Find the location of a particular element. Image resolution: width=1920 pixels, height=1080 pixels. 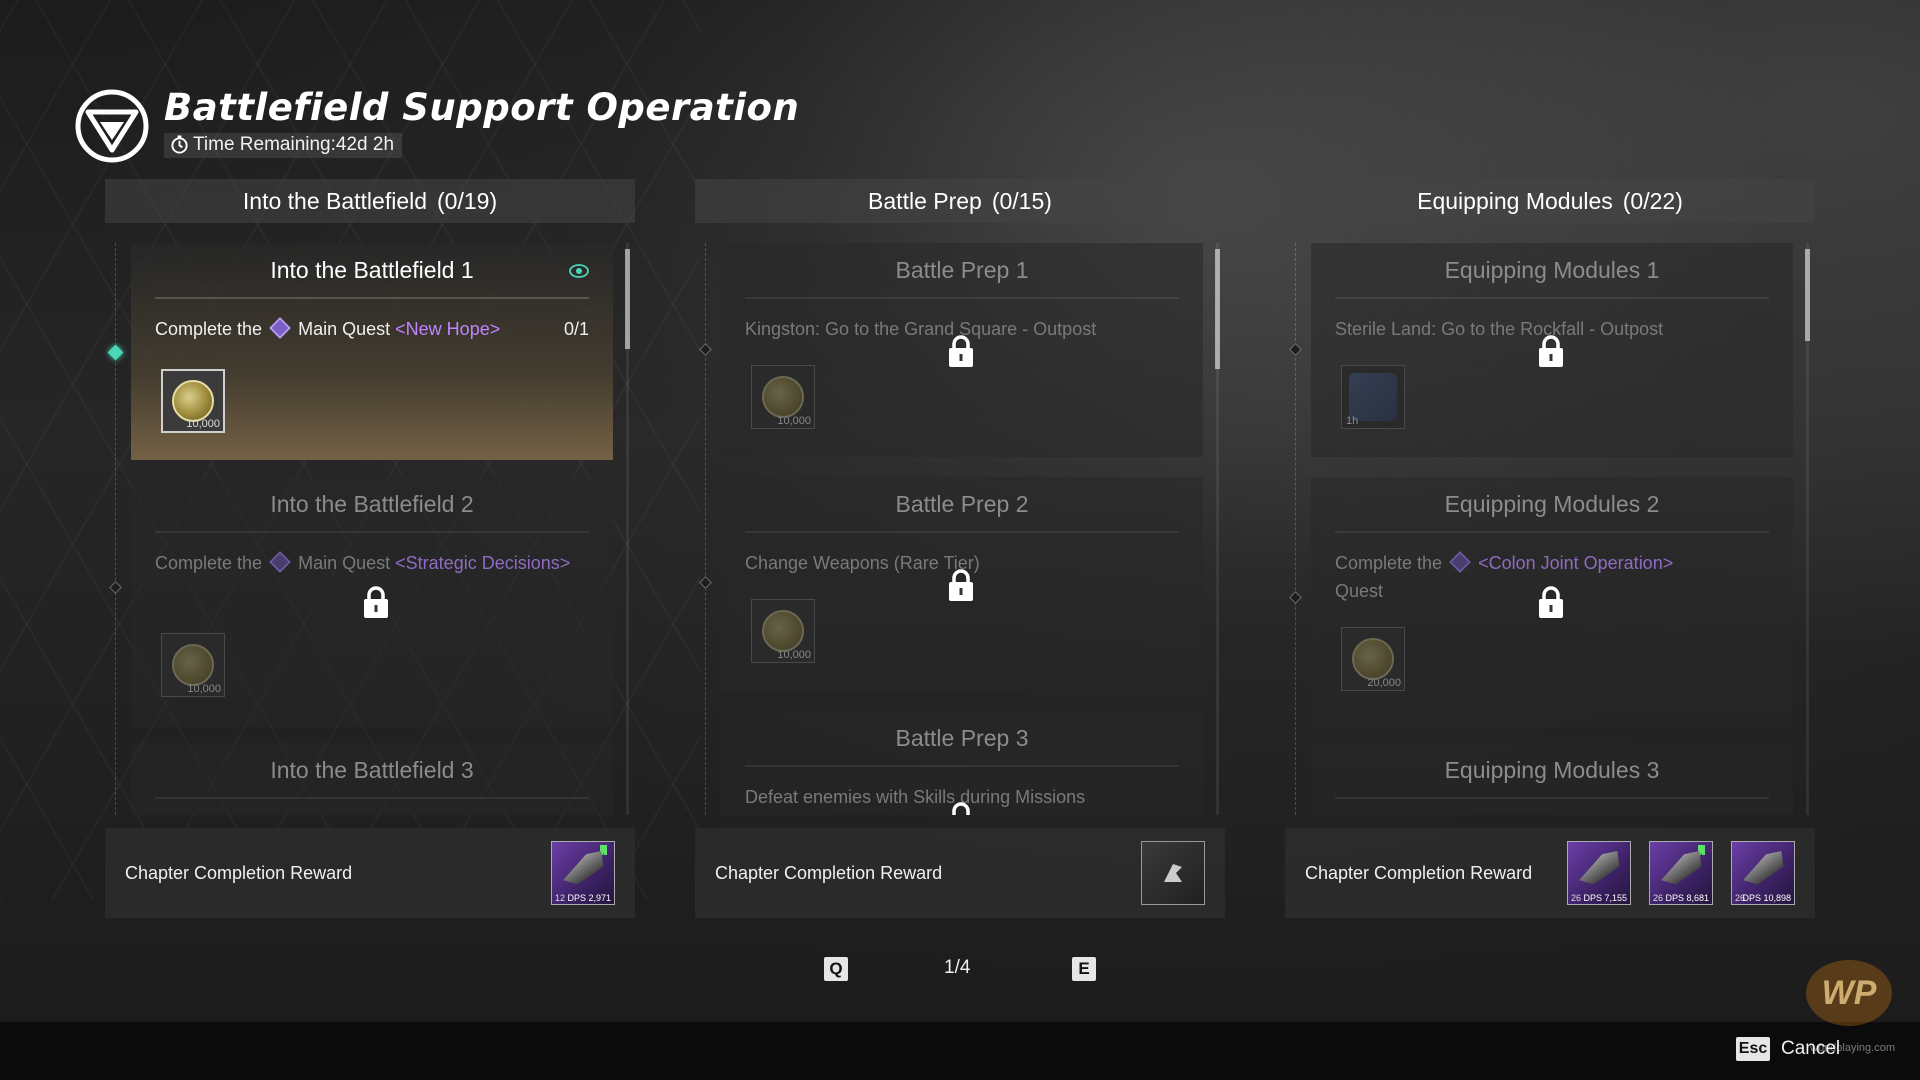

esc-key: Esc is located at coordinates (1753, 1049).